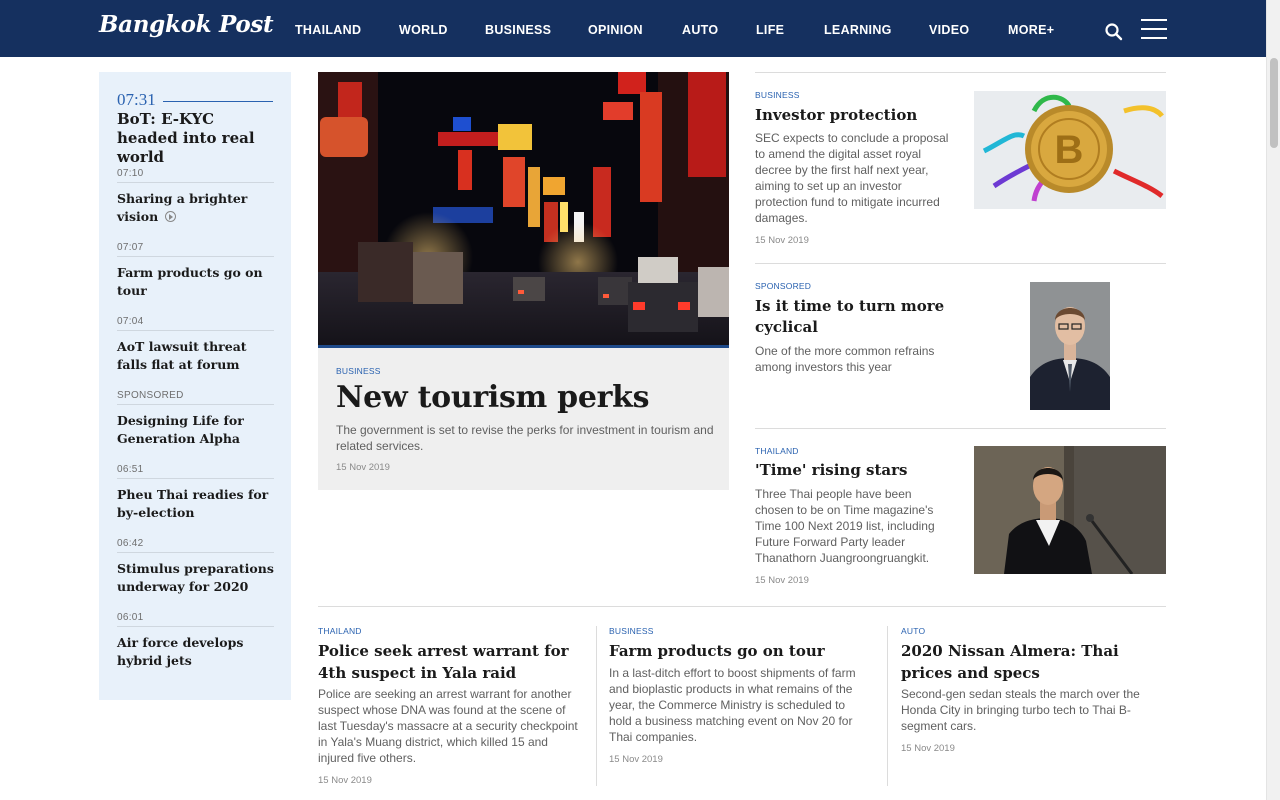  I want to click on lead-story-time: 07:31, so click(136, 99).